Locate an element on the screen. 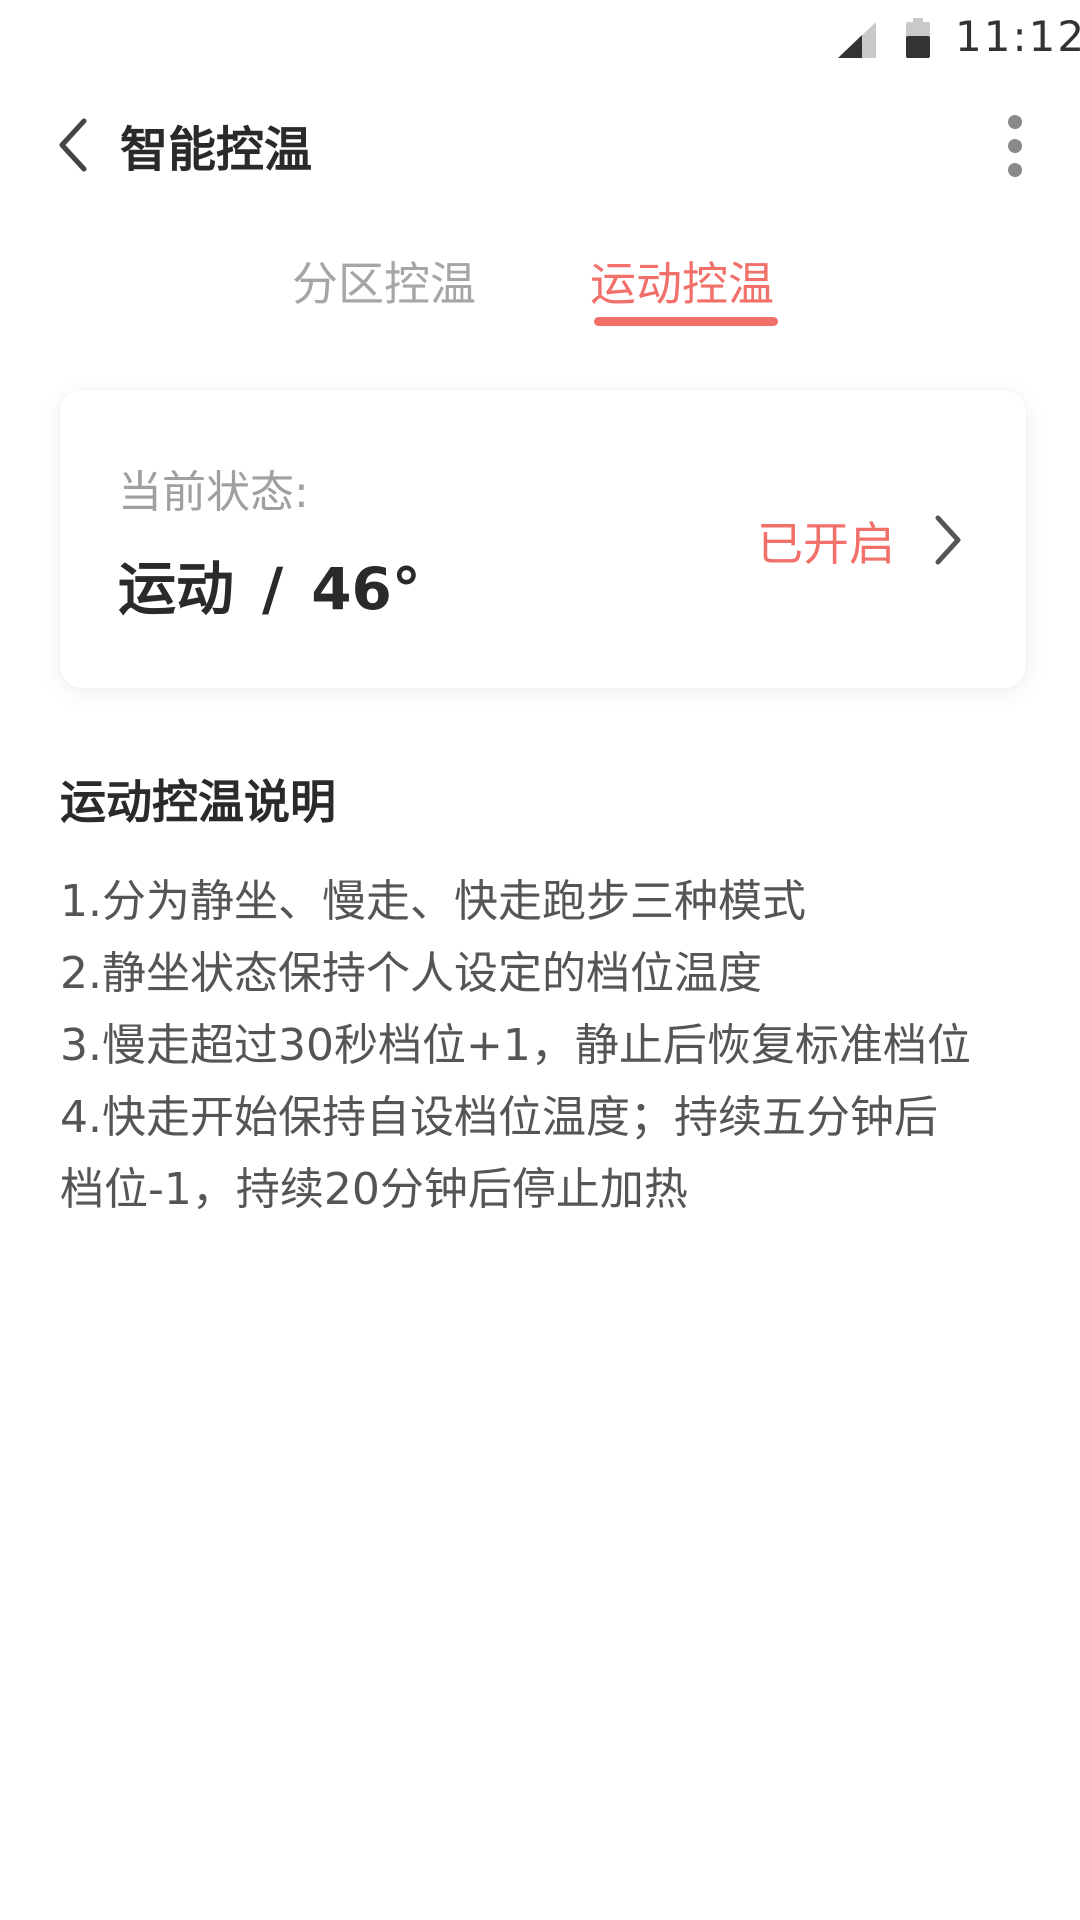 This screenshot has width=1080, height=1920. active-tab-indicator is located at coordinates (686, 321).